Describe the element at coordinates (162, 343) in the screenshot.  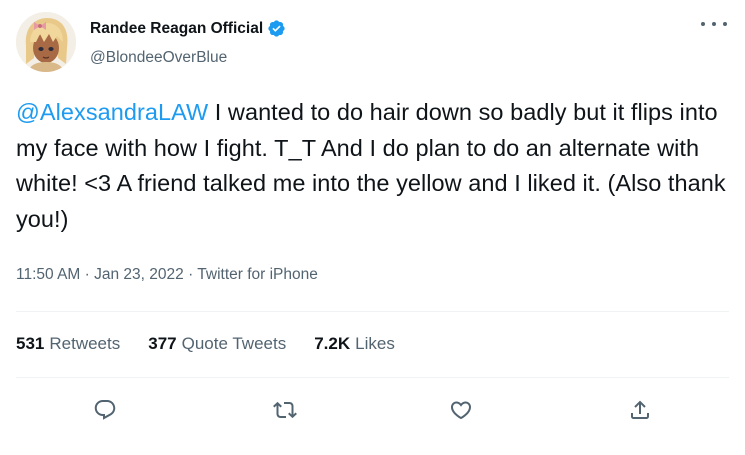
I see `quote-tweets-count: 377` at that location.